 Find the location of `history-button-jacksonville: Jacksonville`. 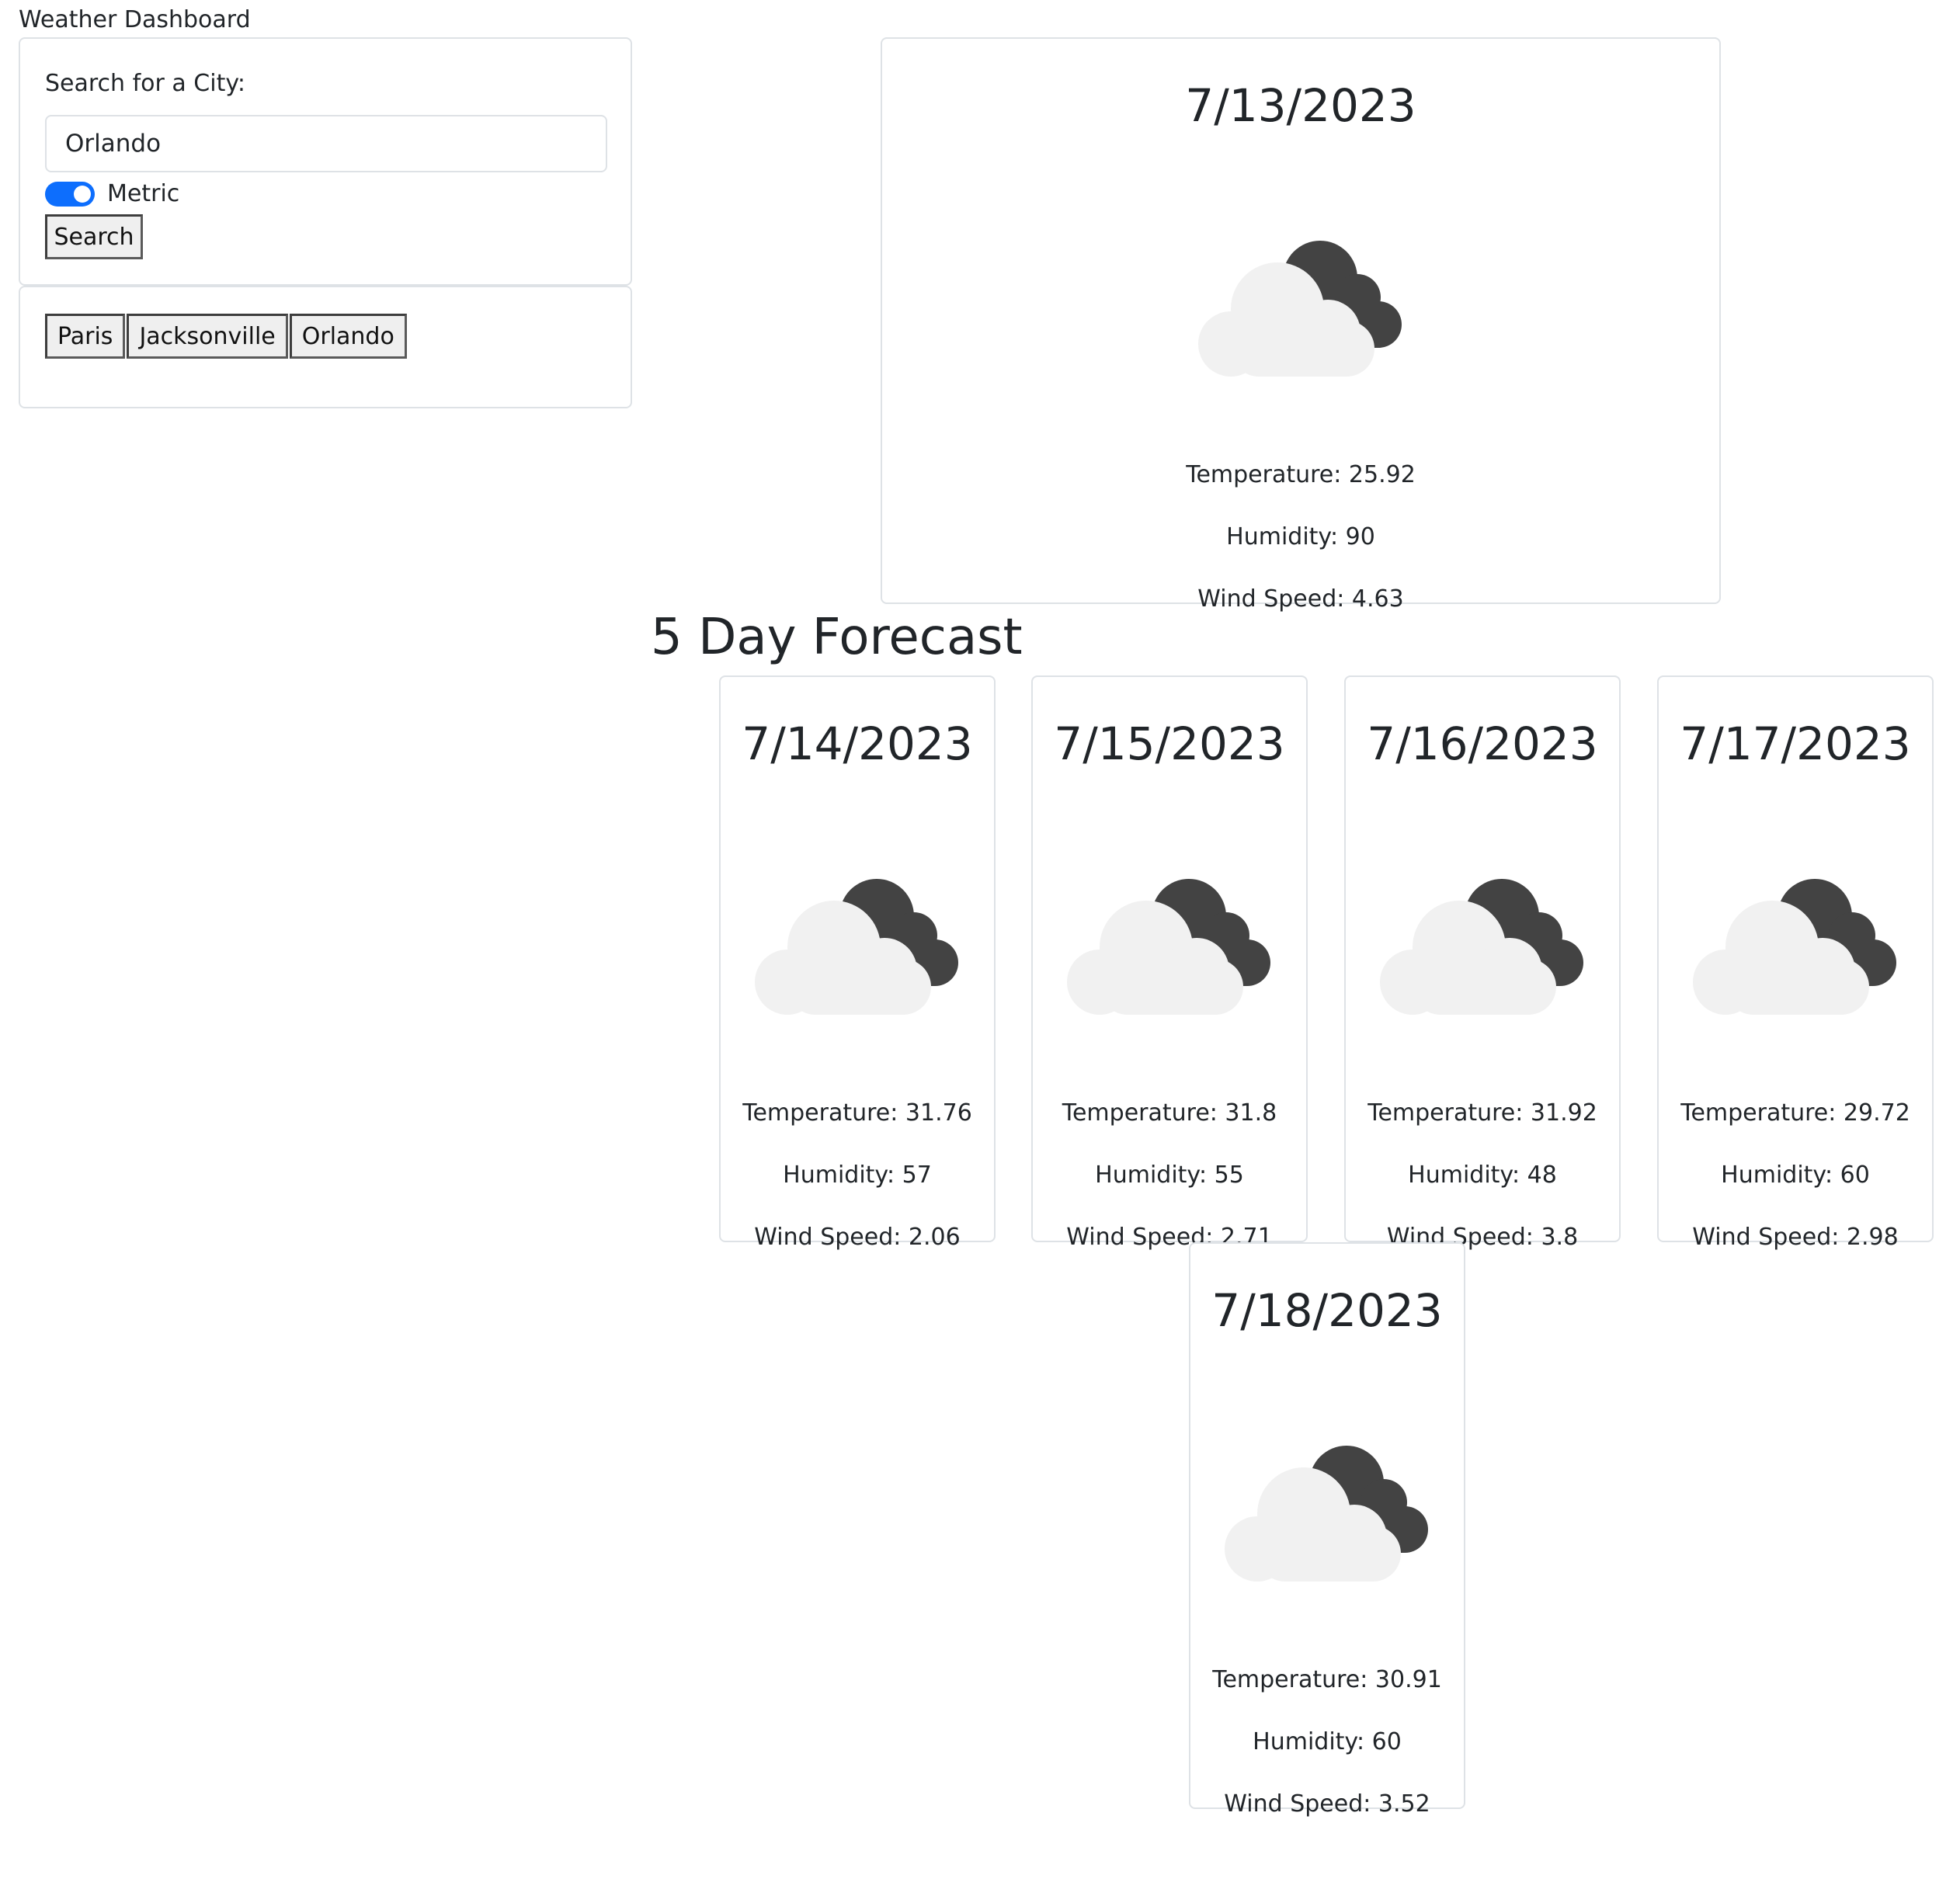

history-button-jacksonville: Jacksonville is located at coordinates (207, 336).